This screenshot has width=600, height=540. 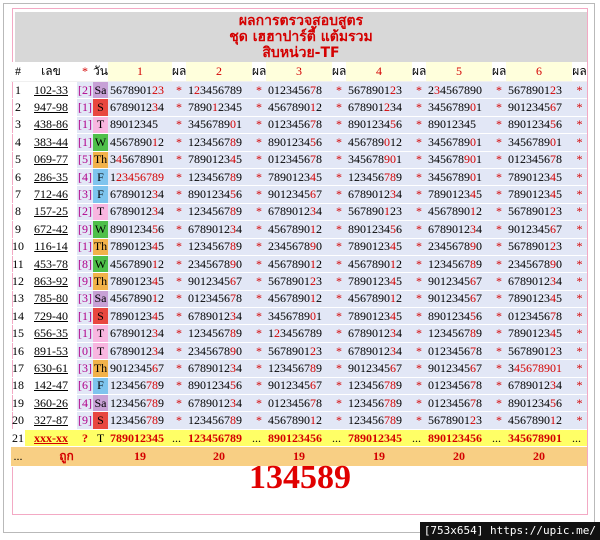 What do you see at coordinates (100, 160) in the screenshot?
I see `row-day-badge: Th` at bounding box center [100, 160].